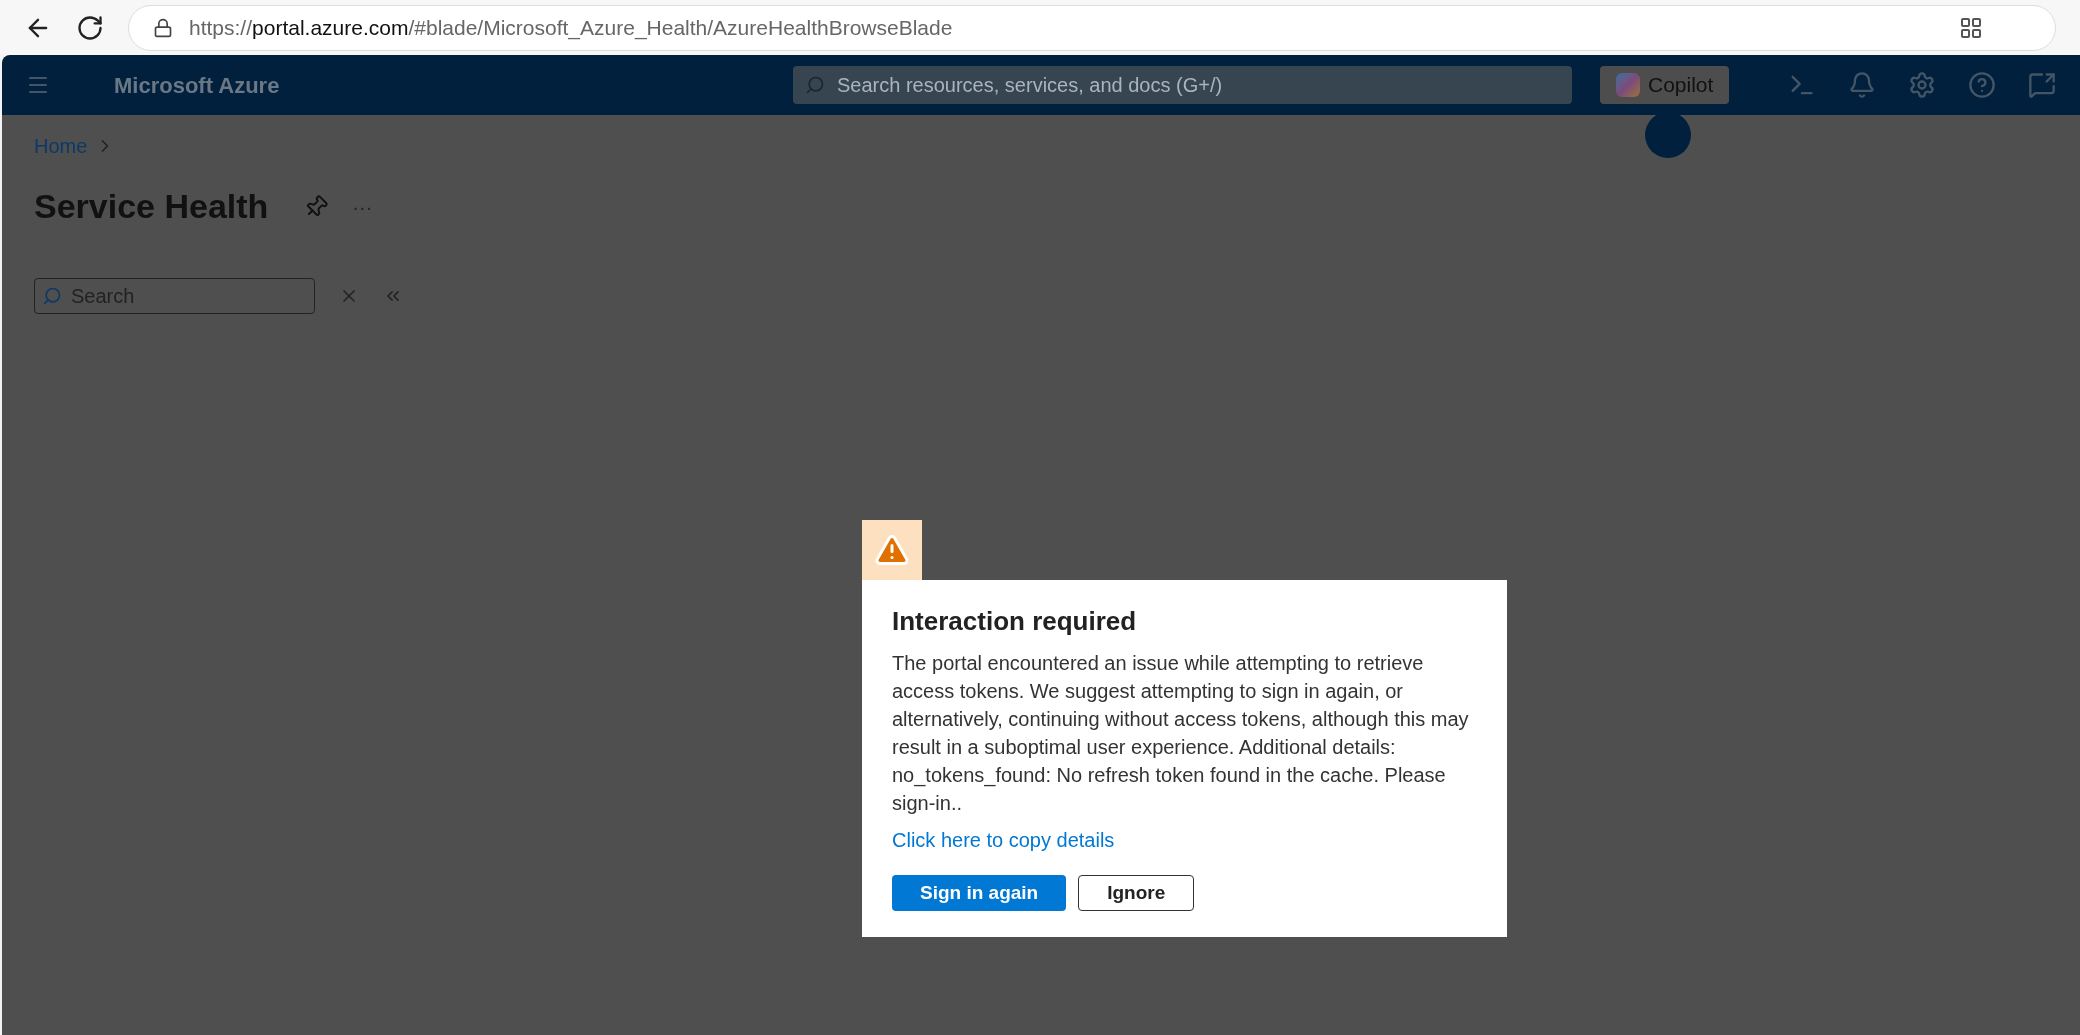 This screenshot has height=1035, width=2080. Describe the element at coordinates (1092, 27) in the screenshot. I see `address-bar: https://portal.azure.com/#blade/Microsoft_Azure_Health/AzureHealthBrowseBlade` at that location.